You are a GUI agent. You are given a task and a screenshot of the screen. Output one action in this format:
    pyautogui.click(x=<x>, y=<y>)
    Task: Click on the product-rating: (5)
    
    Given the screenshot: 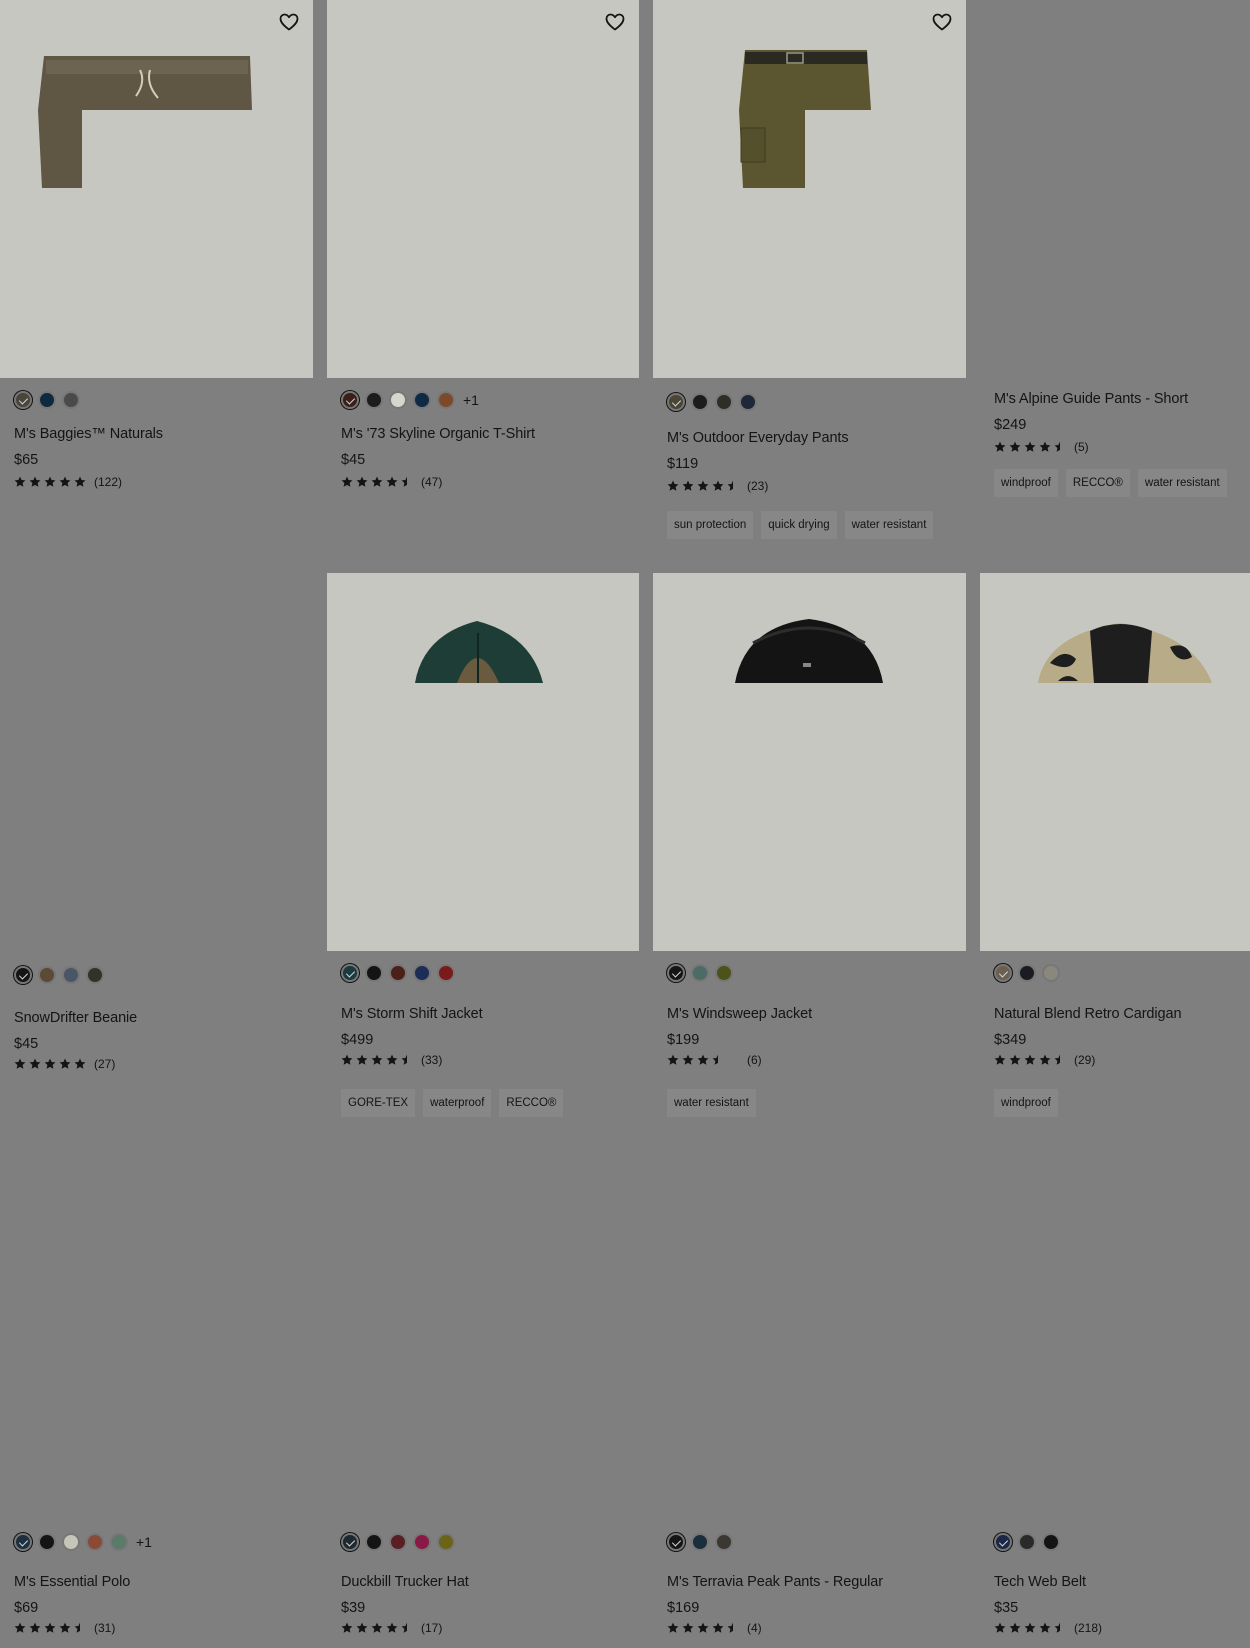 What is the action you would take?
    pyautogui.click(x=1041, y=447)
    